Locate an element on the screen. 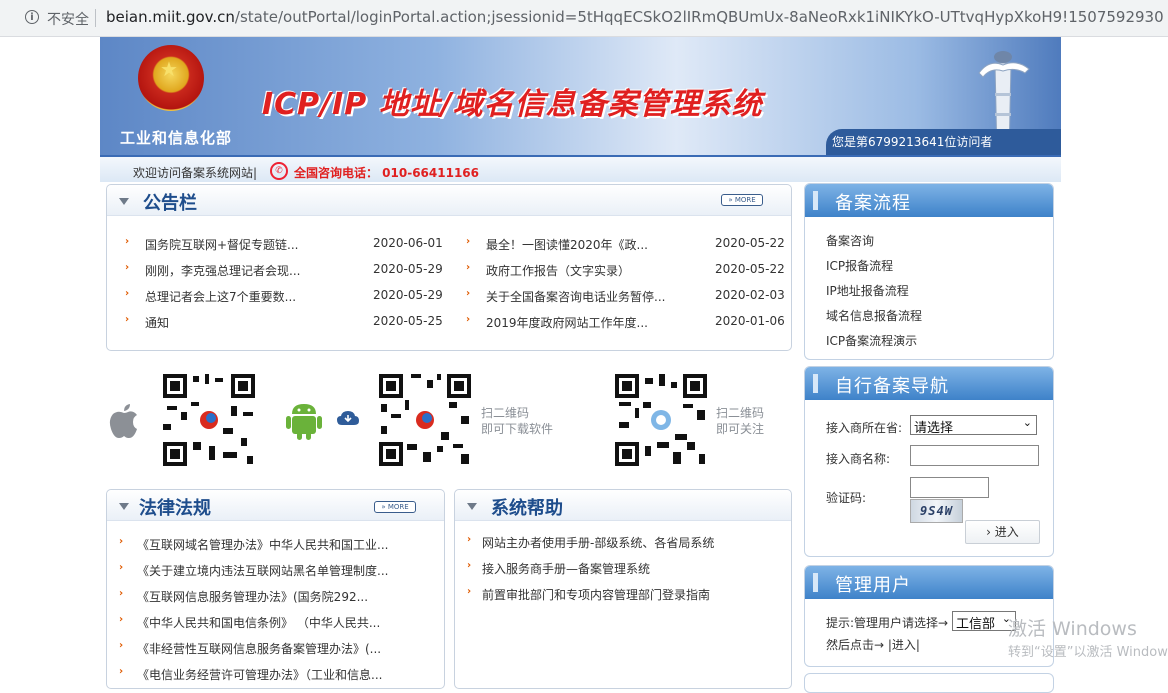  process-title: 备案流程 is located at coordinates (873, 203).